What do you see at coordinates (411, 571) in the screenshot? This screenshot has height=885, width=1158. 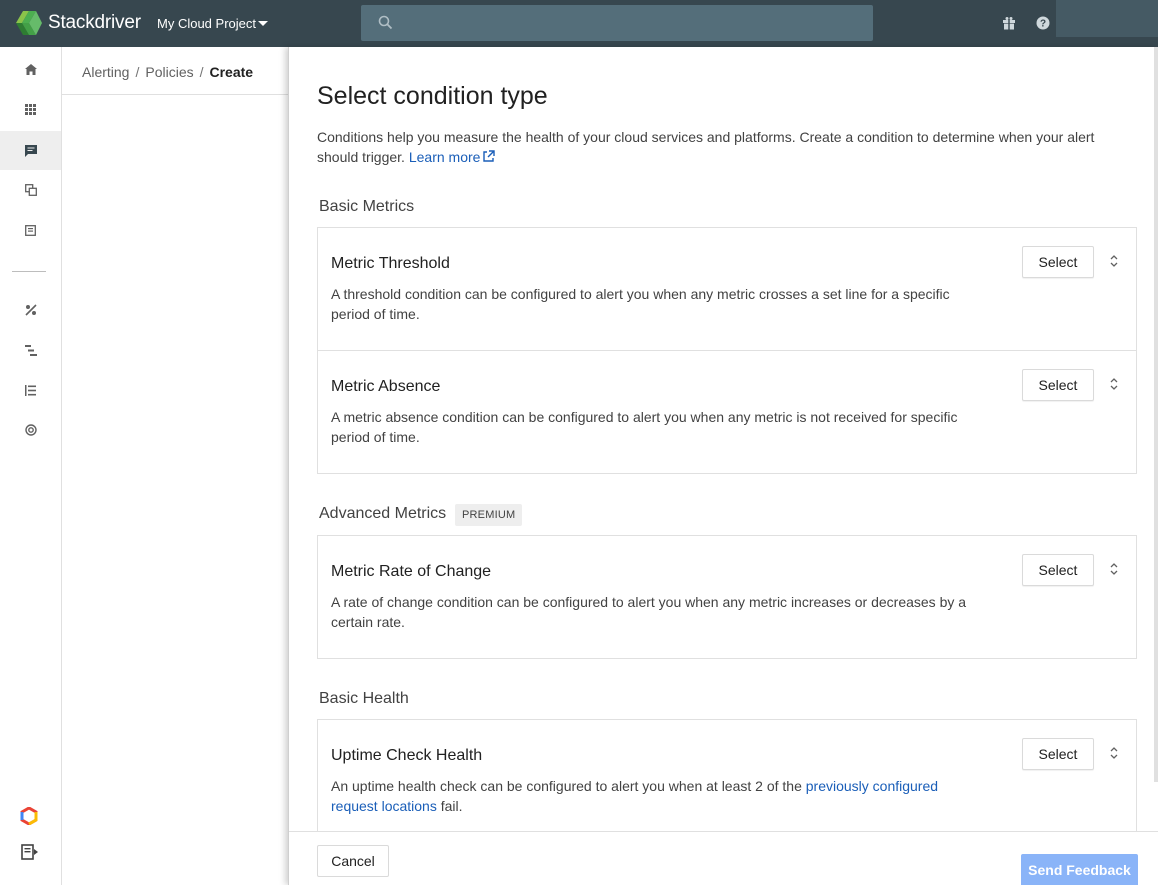 I see `card-title: Metric Rate of Change` at bounding box center [411, 571].